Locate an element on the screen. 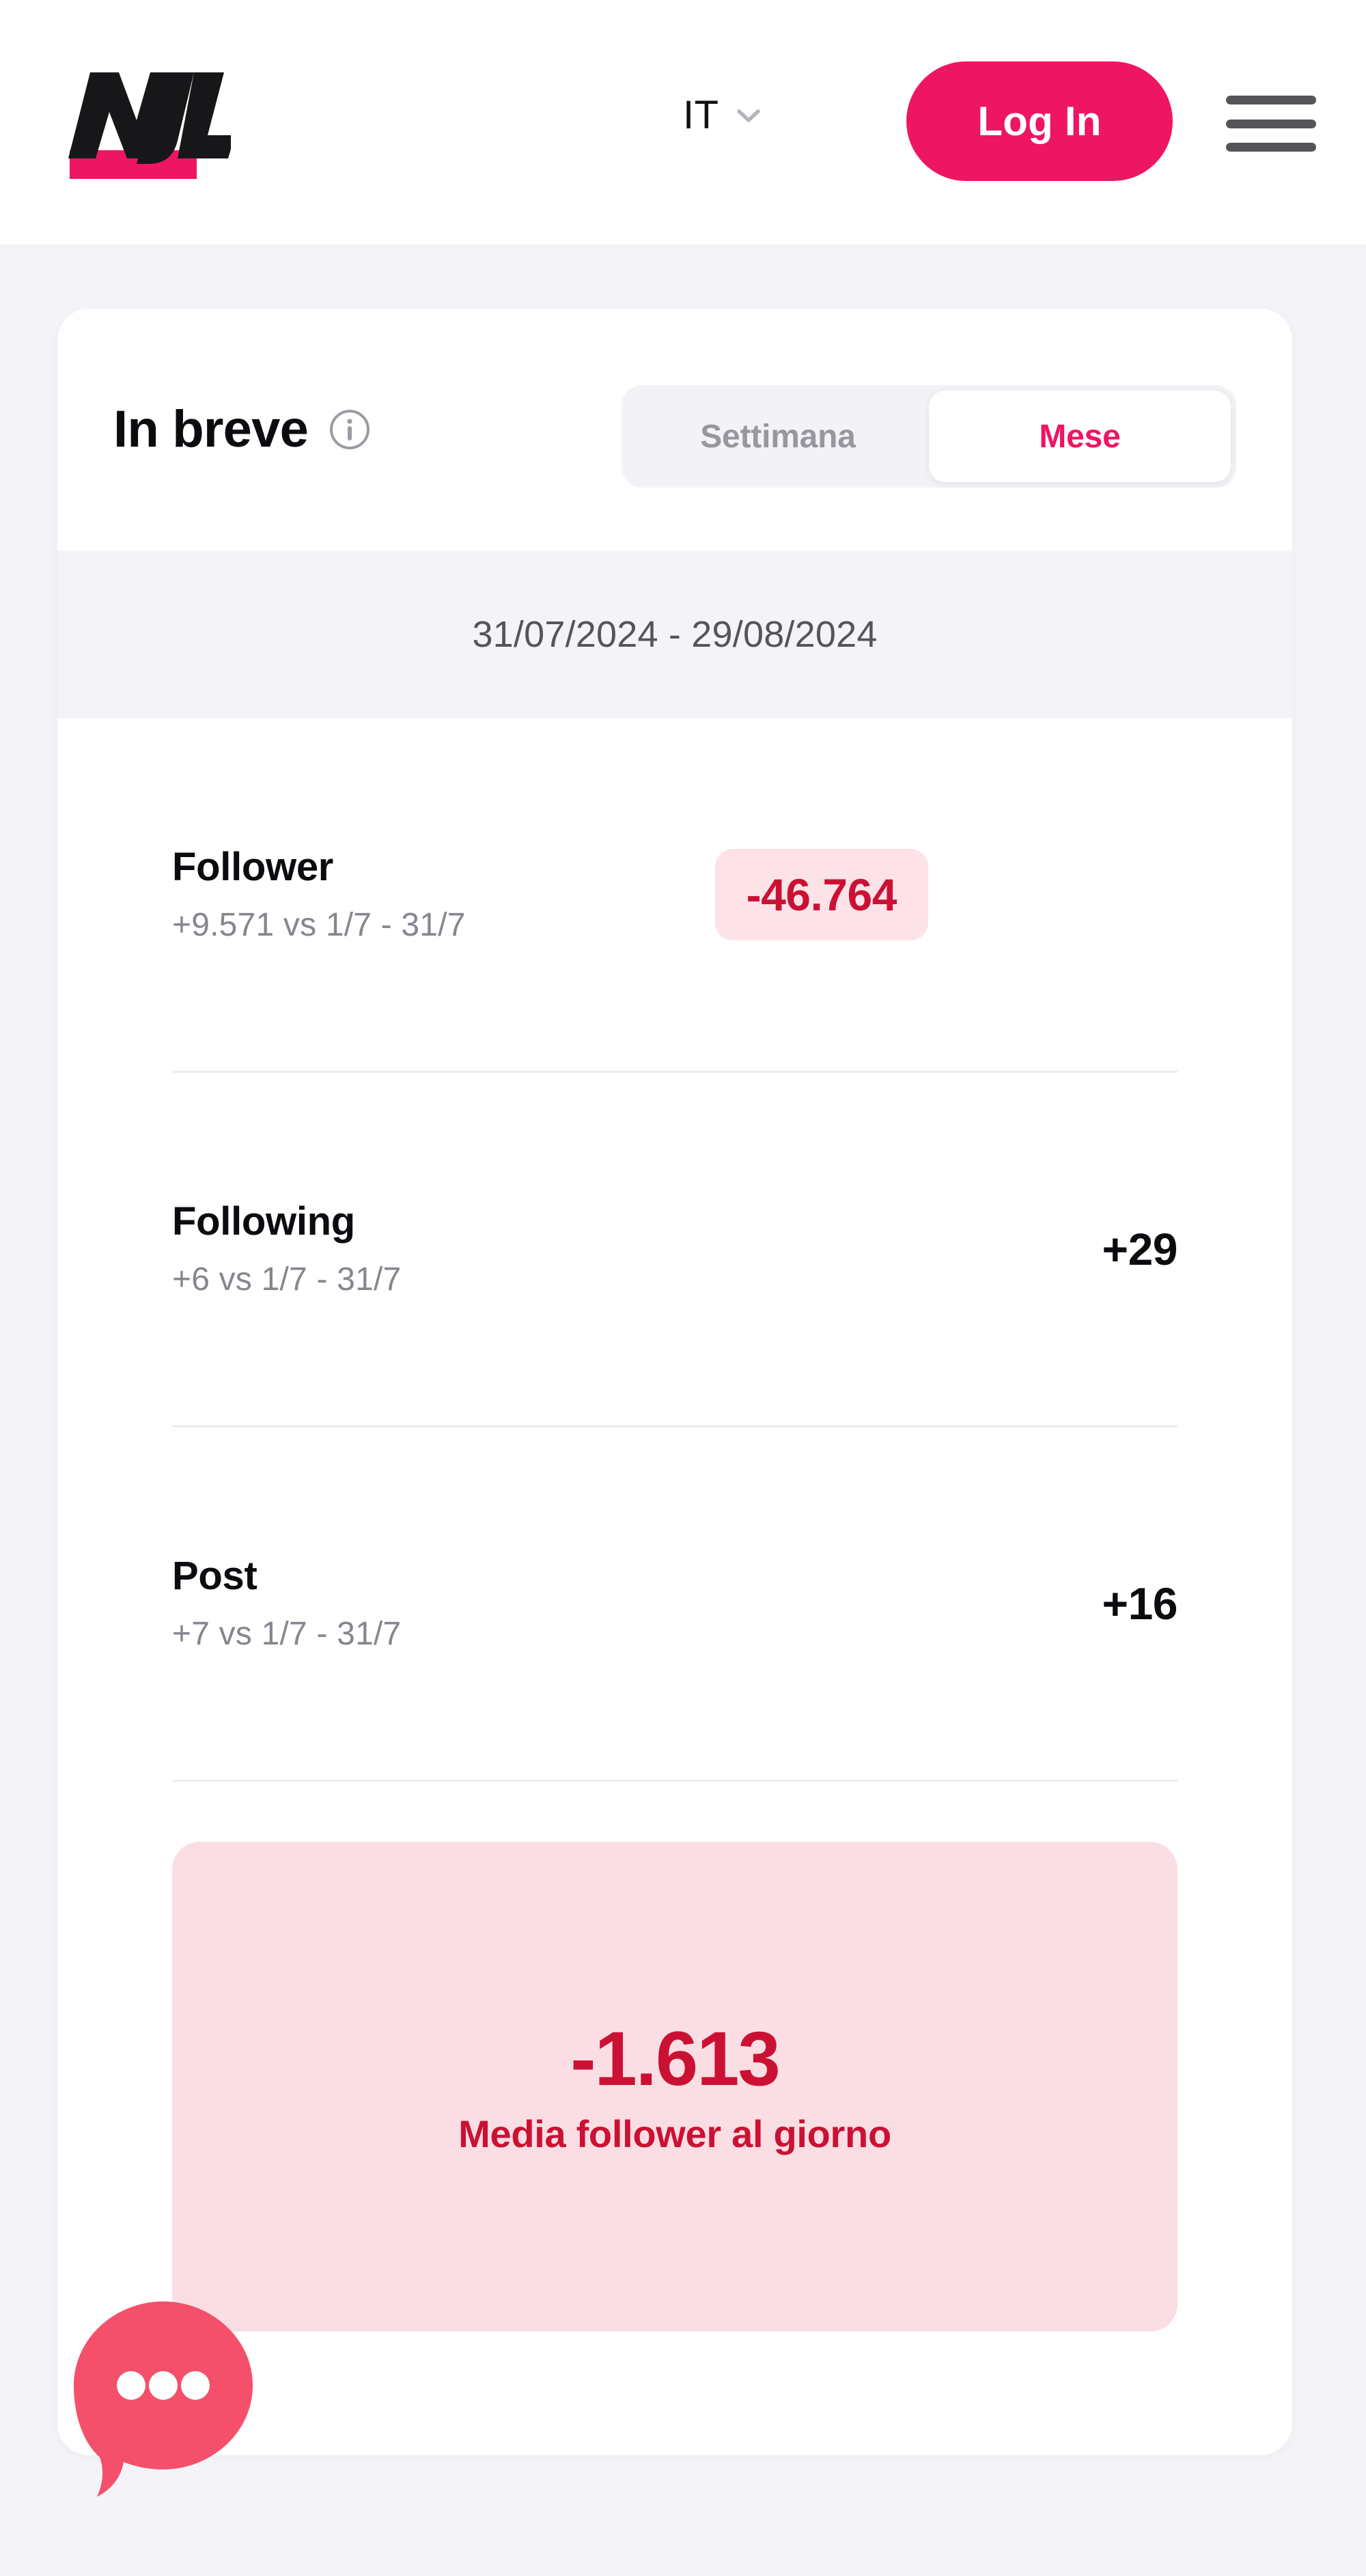 This screenshot has width=1366, height=2576. period-toggle: Settimana Mese is located at coordinates (929, 436).